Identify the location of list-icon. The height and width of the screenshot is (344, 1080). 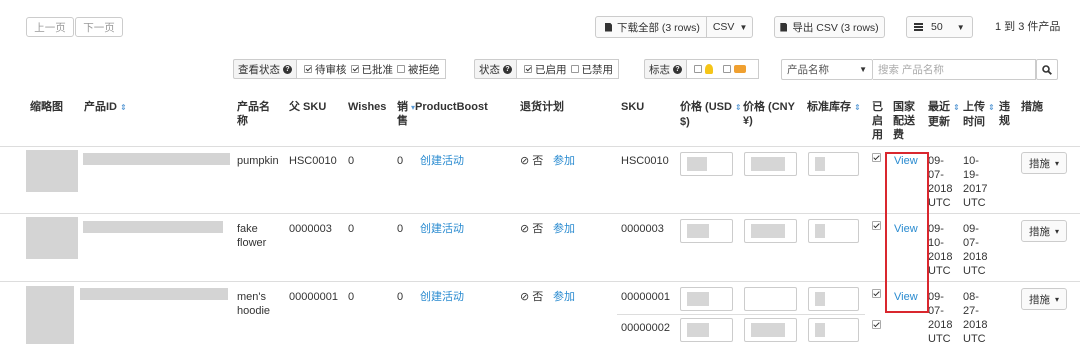
(918, 27).